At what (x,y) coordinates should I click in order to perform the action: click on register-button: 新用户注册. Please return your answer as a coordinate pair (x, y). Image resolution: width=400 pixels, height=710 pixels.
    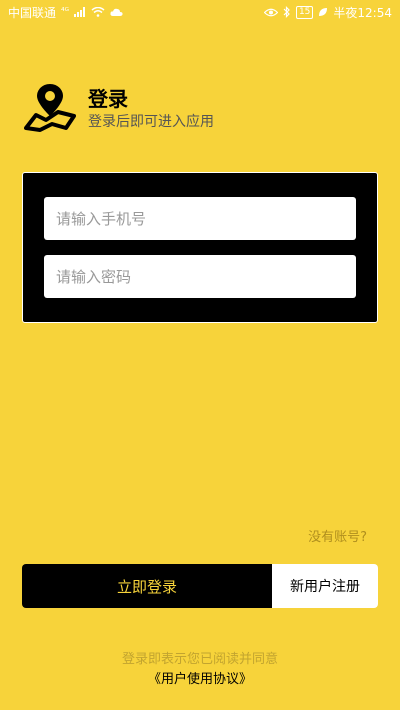
    Looking at the image, I should click on (325, 586).